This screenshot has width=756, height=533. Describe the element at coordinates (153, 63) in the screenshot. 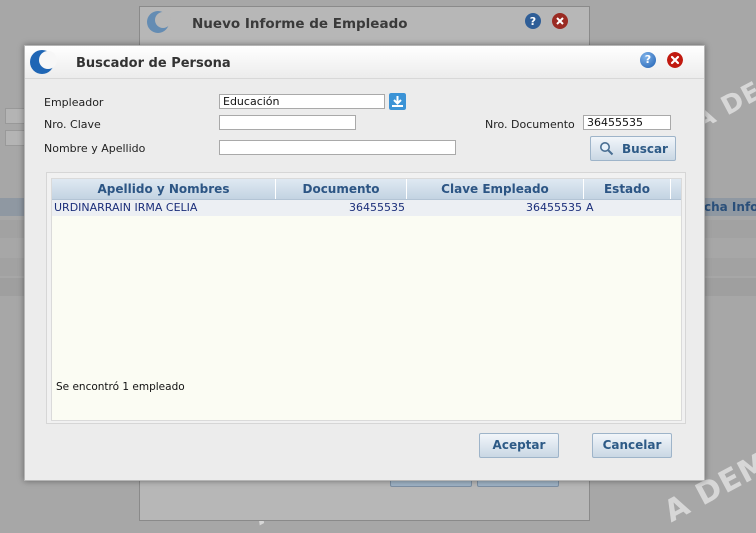

I see `dialog-title: Buscador de Persona` at that location.